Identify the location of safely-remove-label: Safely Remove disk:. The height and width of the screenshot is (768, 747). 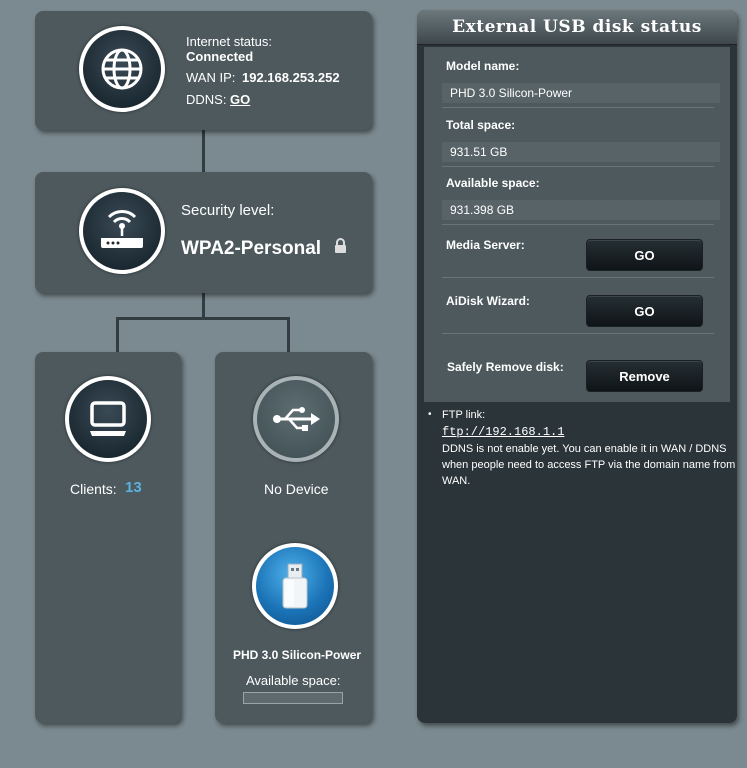
(505, 367).